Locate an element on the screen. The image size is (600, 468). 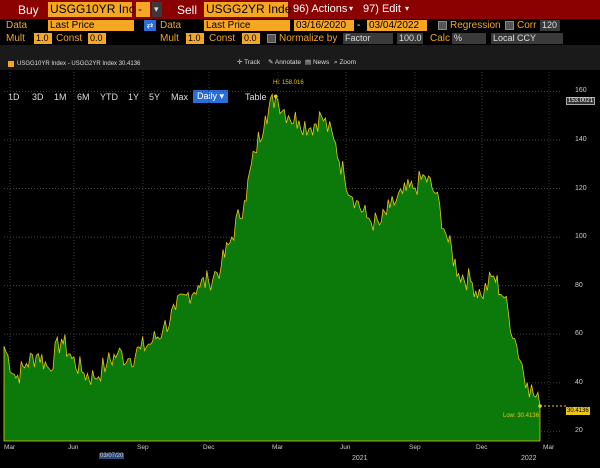
ref-value-tag: 153.0021 is located at coordinates (581, 101).